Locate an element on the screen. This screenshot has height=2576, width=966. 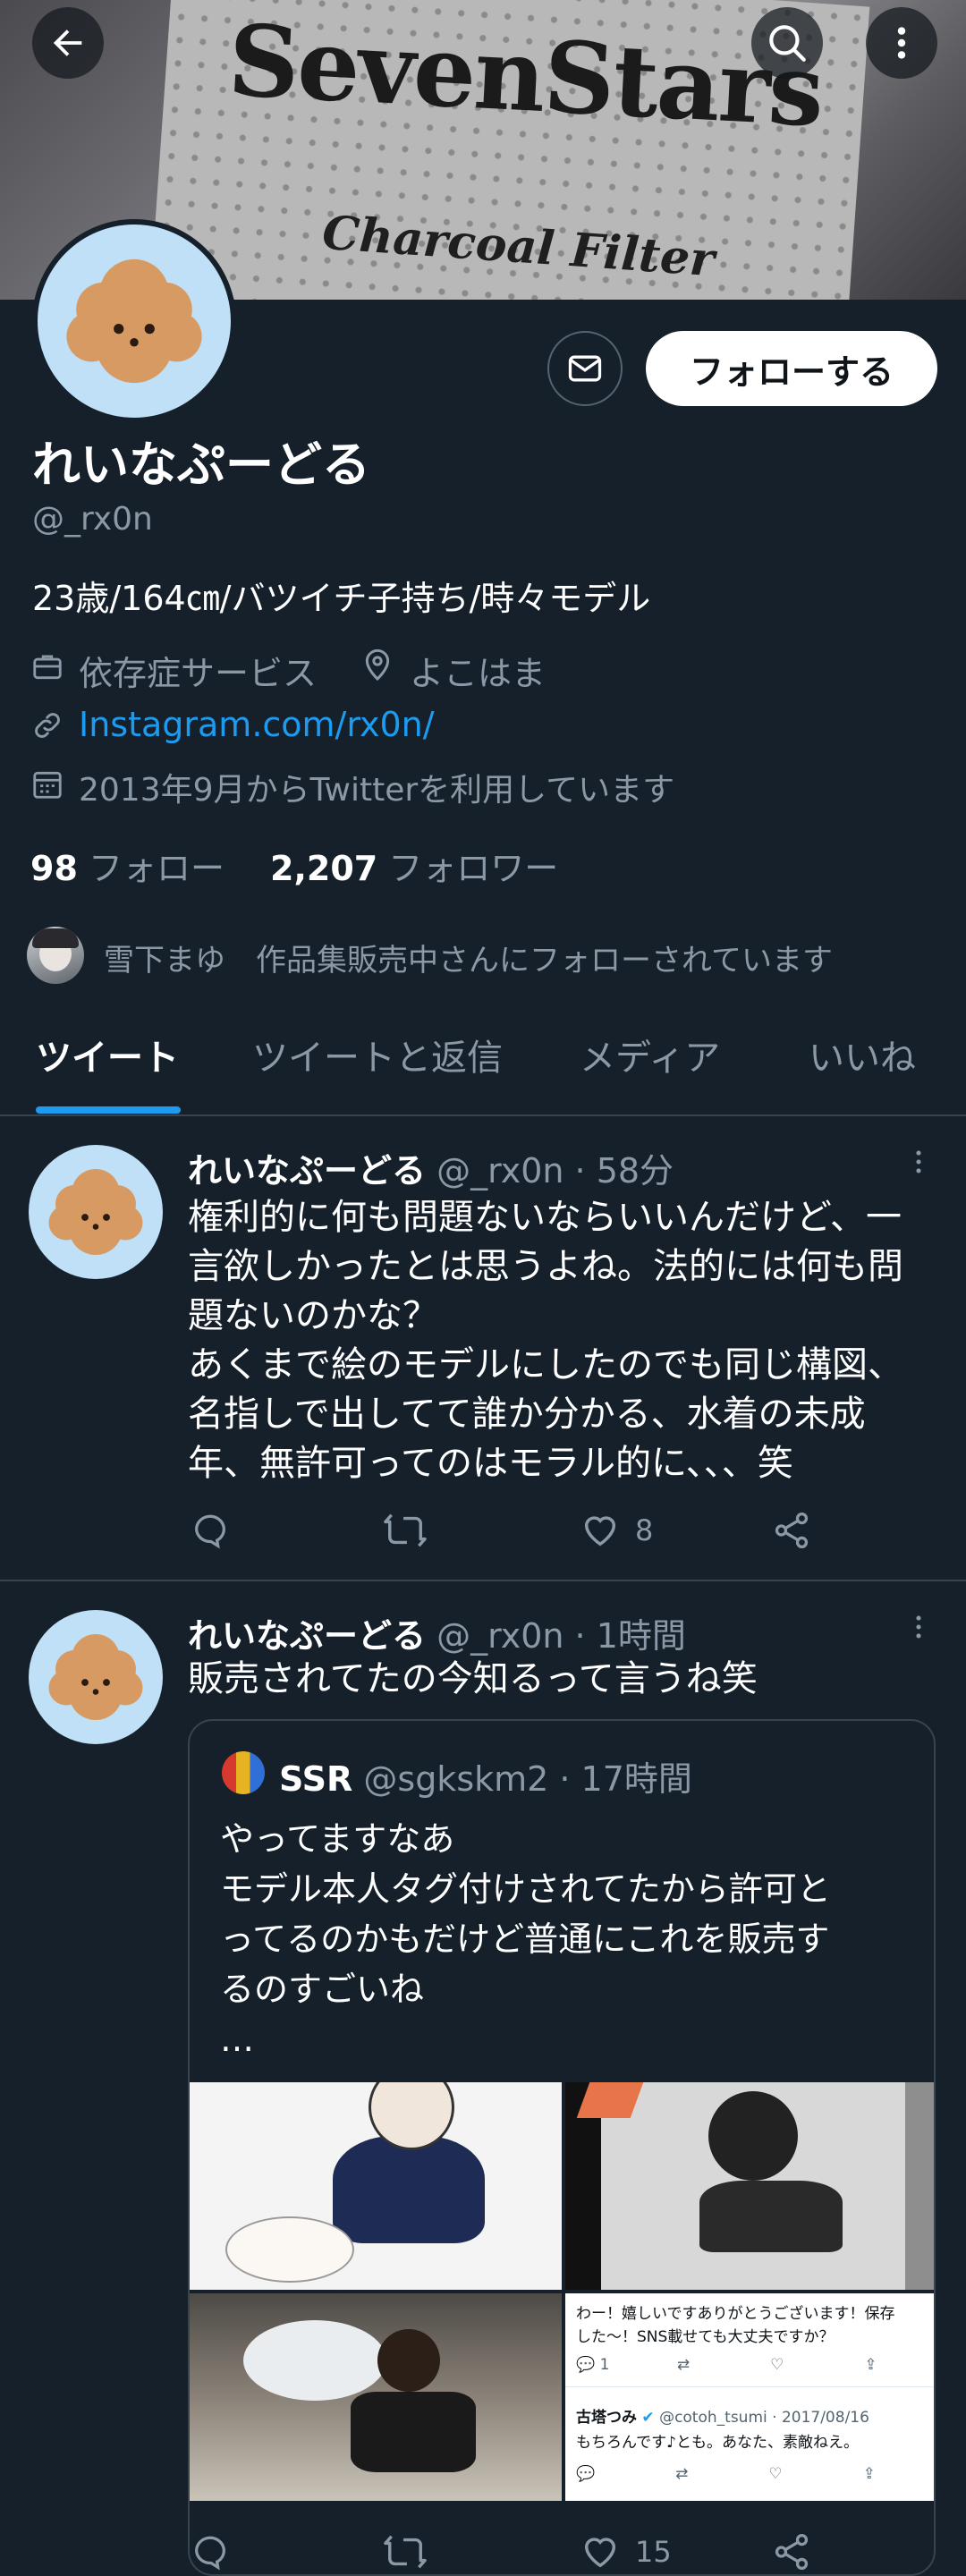
profile-category: 依存症サービス is located at coordinates (198, 673).